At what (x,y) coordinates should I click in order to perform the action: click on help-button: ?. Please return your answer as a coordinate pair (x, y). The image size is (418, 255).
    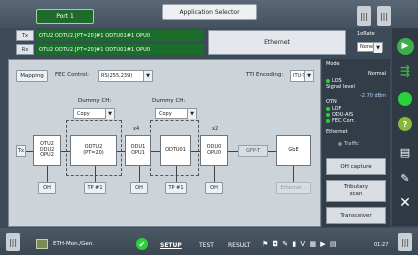
    Looking at the image, I should click on (405, 124).